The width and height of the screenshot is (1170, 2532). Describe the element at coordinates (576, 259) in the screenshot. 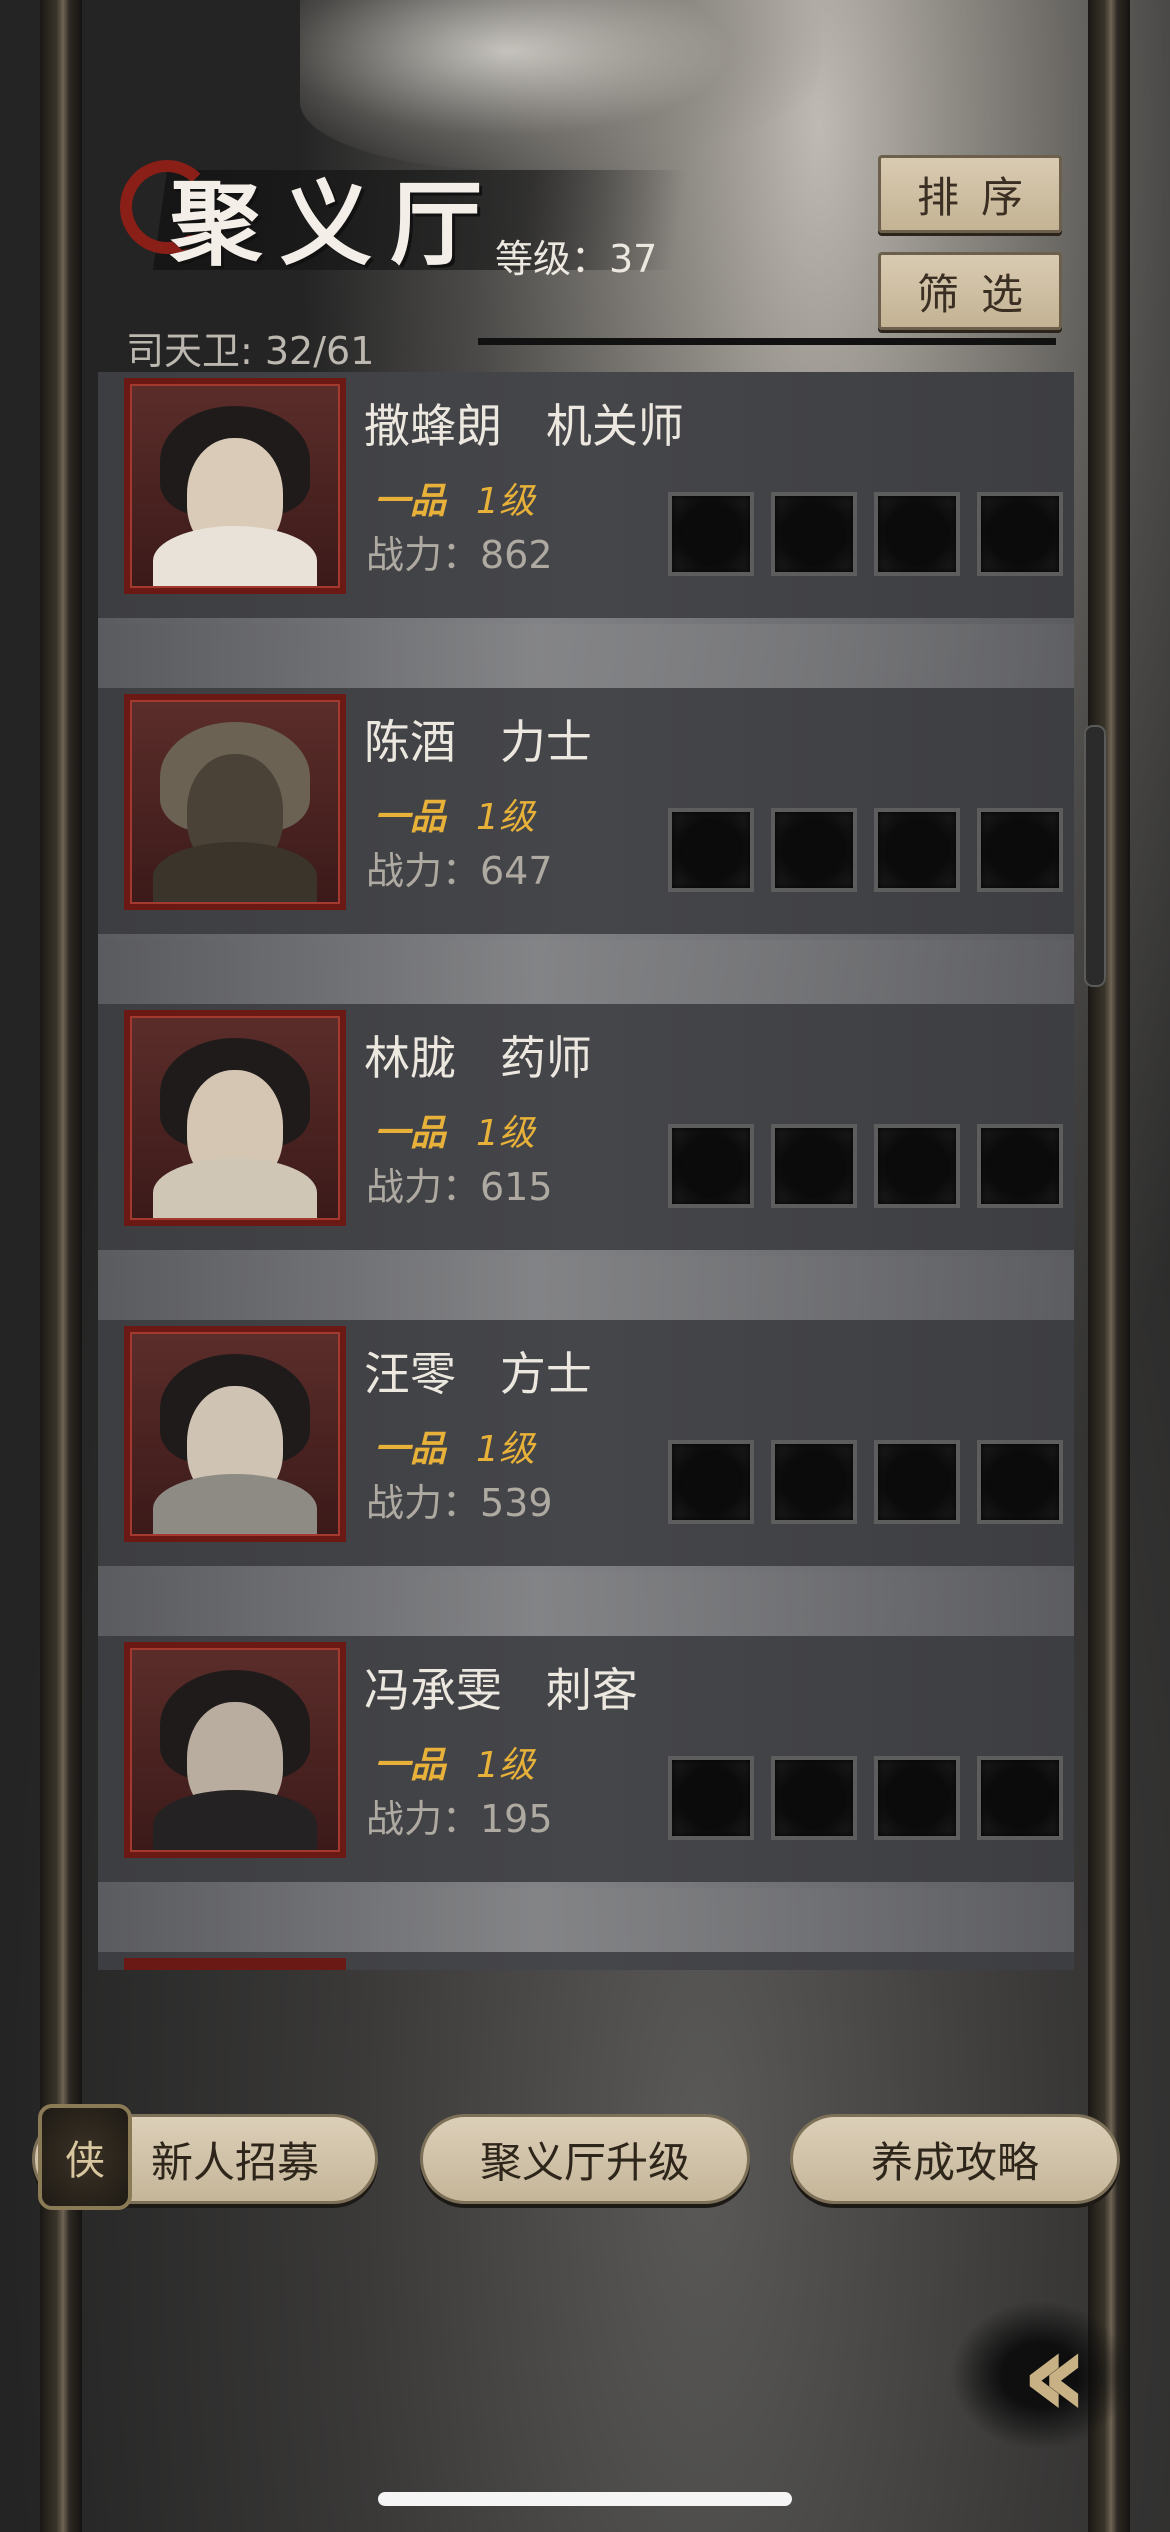

I see `hall-level: 等级：37` at that location.